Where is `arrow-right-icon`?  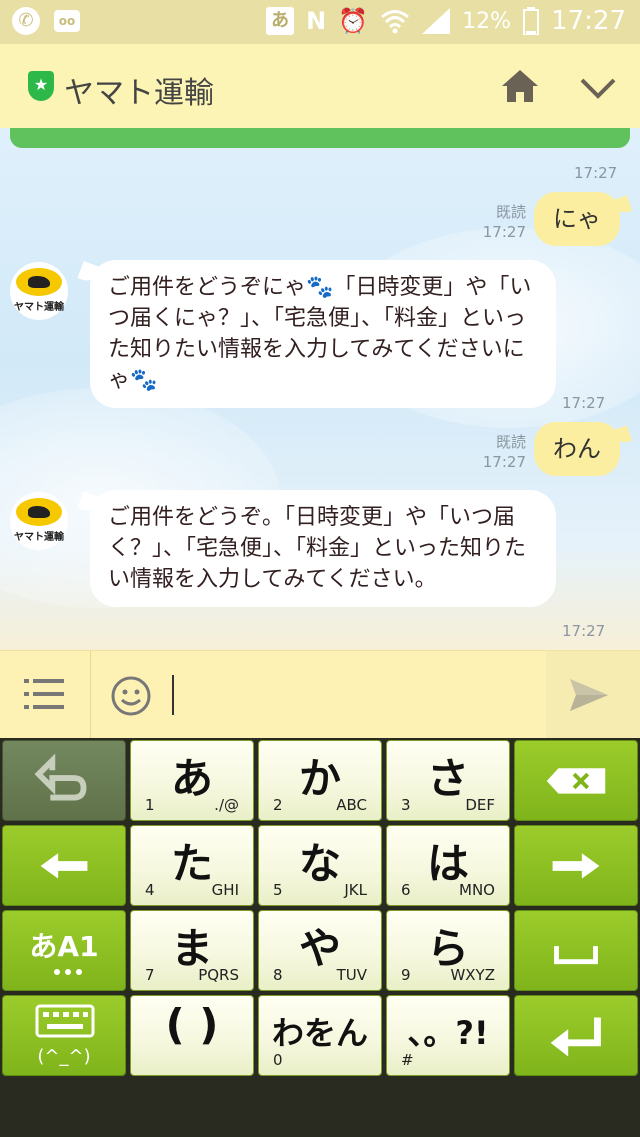
arrow-right-icon is located at coordinates (576, 866).